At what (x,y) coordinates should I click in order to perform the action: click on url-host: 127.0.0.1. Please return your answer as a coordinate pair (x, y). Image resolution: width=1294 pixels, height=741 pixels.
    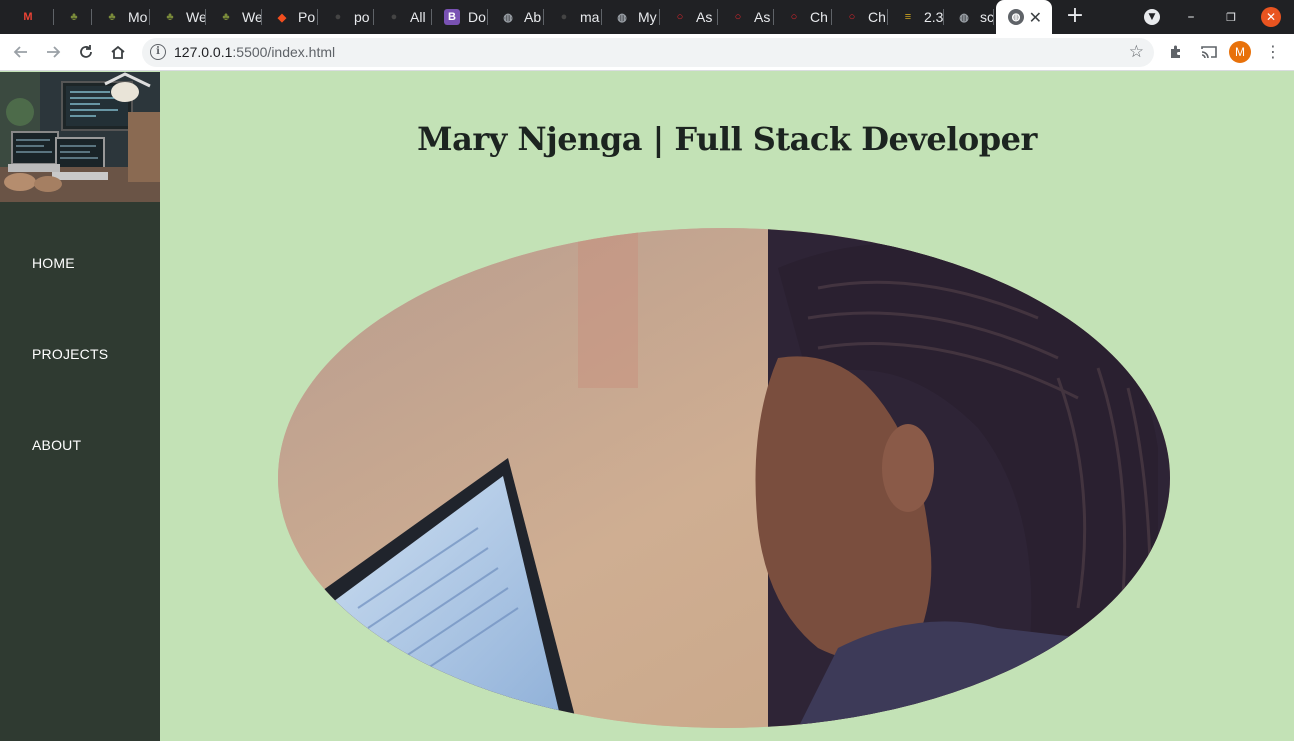
    Looking at the image, I should click on (203, 52).